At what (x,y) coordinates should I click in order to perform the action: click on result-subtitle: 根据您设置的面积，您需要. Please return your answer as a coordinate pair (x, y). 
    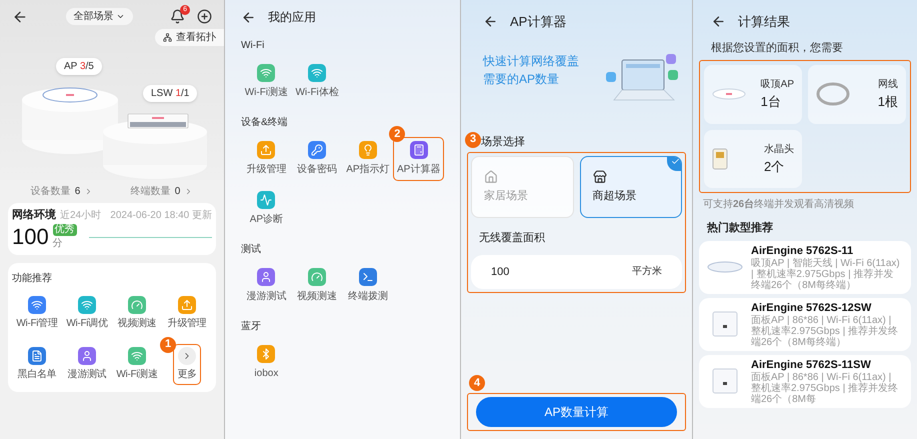
    Looking at the image, I should click on (777, 48).